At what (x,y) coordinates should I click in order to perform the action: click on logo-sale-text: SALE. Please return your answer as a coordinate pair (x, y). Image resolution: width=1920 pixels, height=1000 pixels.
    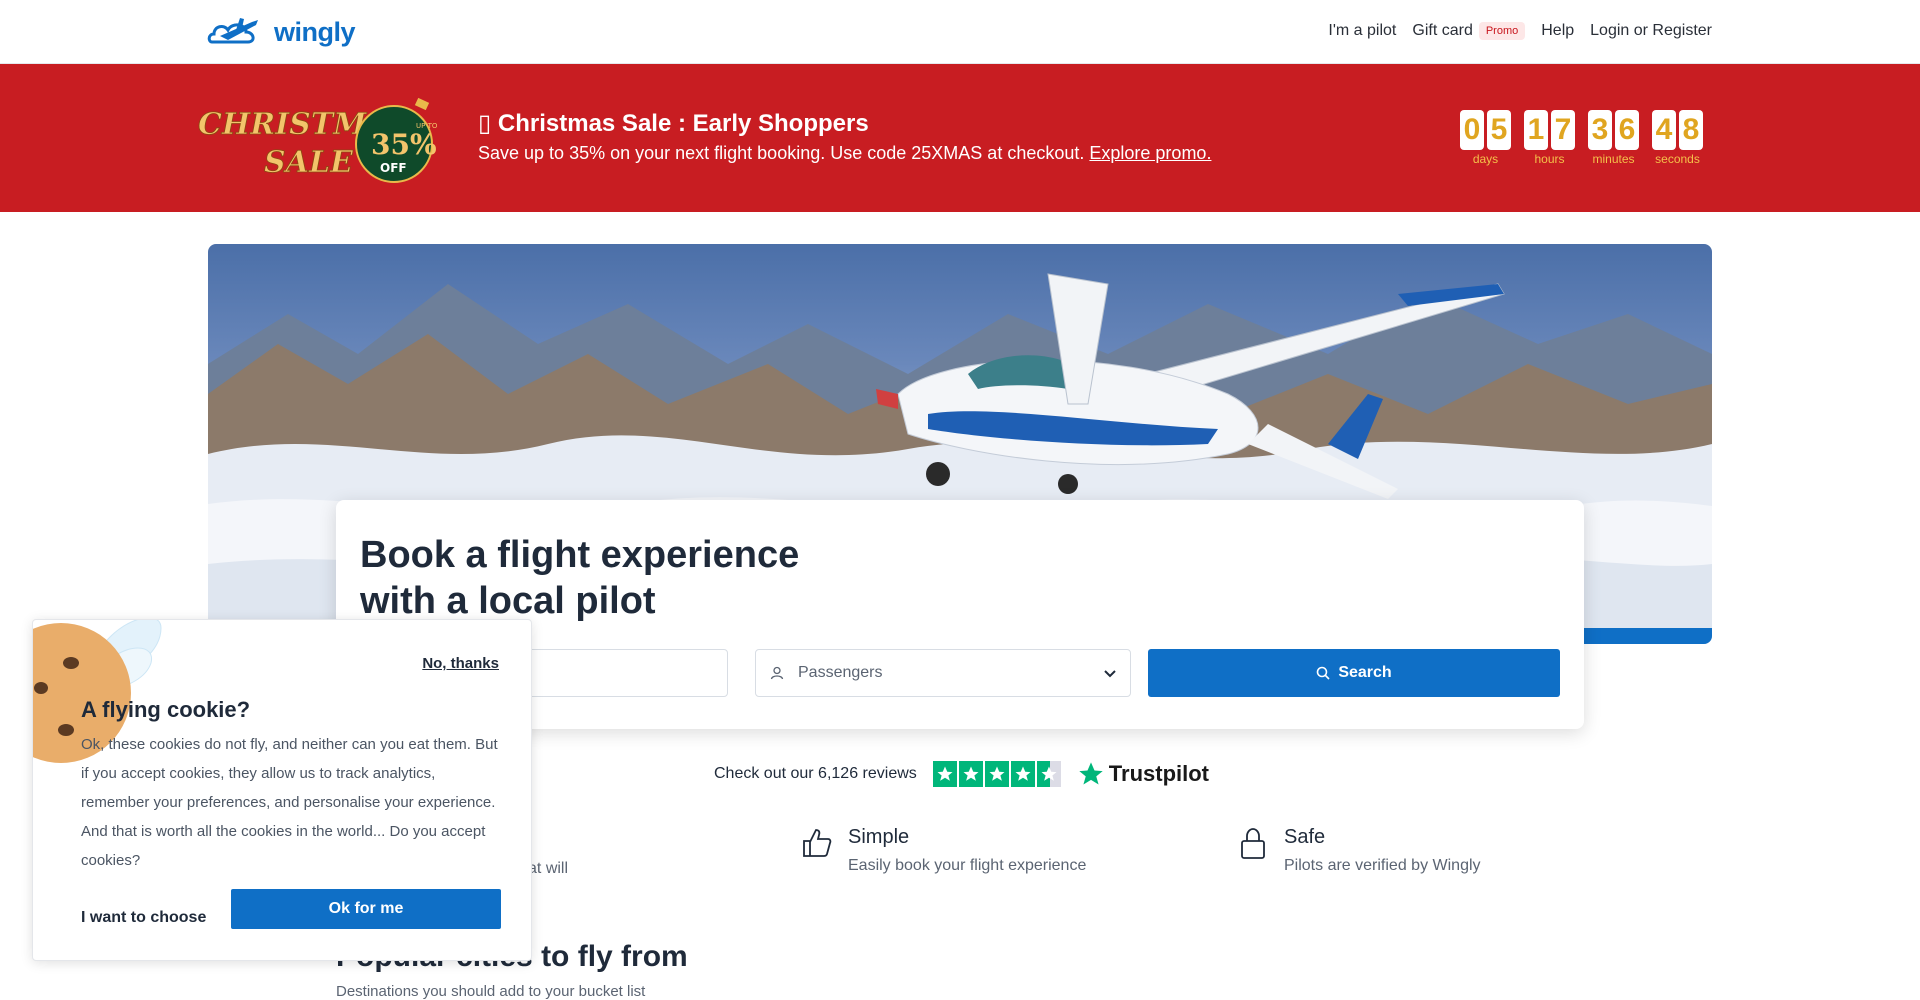
    Looking at the image, I should click on (309, 162).